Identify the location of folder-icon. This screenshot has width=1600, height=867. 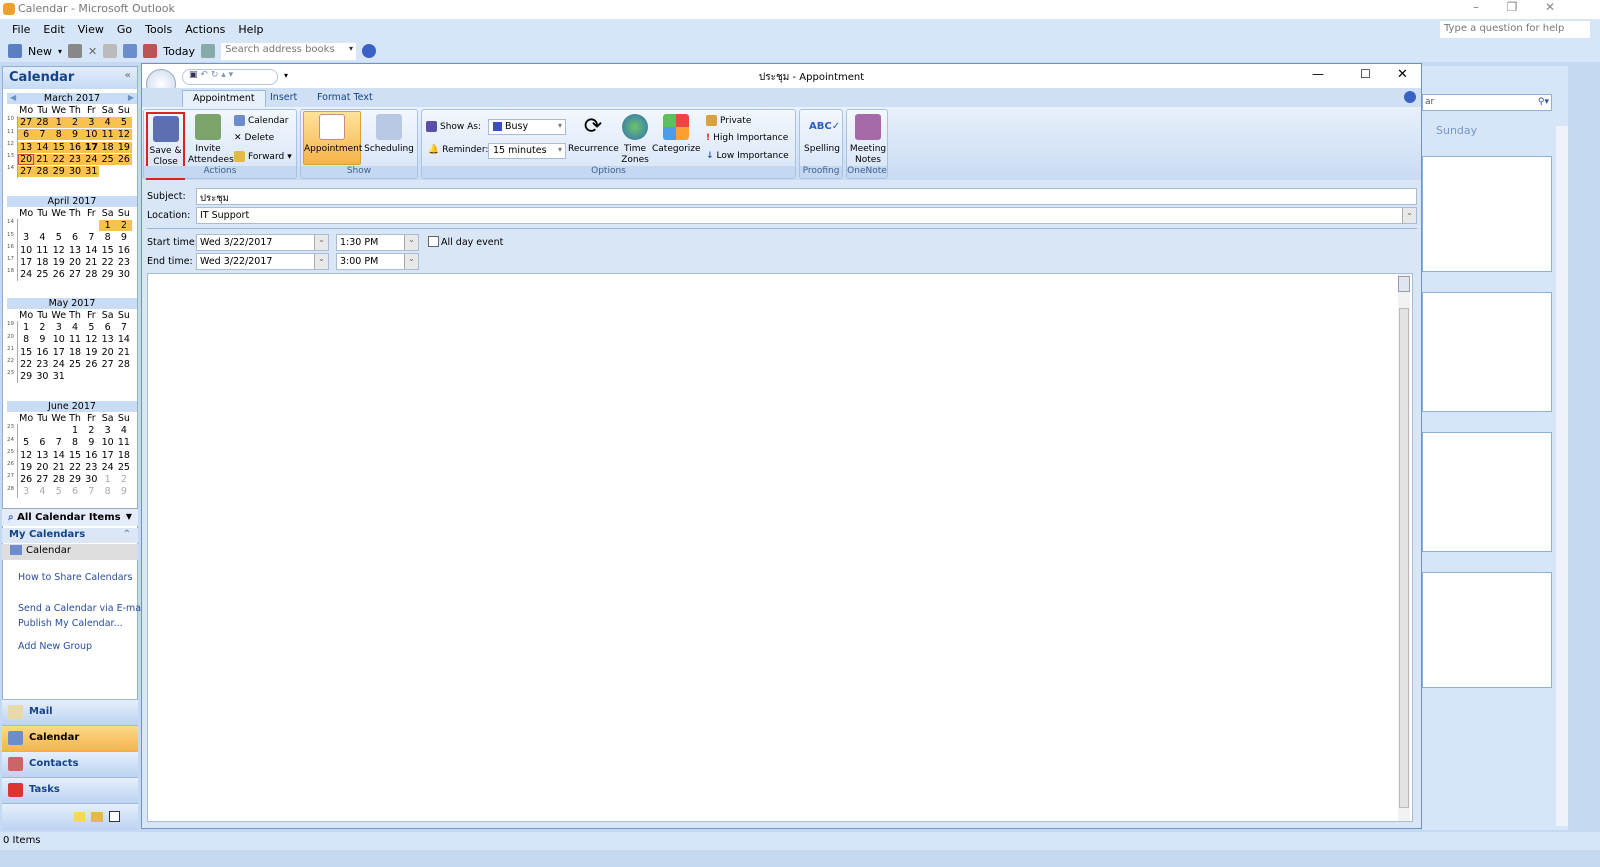
(97, 817).